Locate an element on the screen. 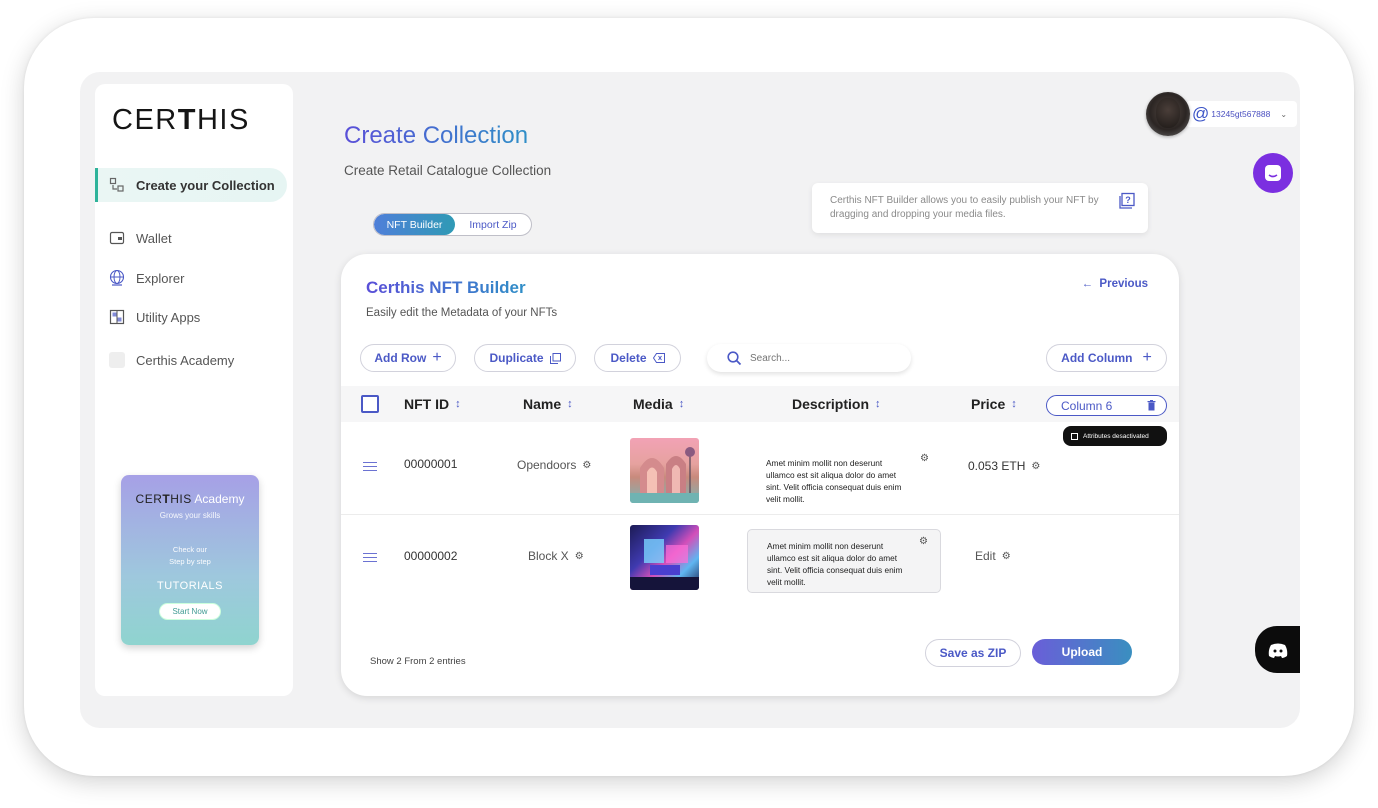  search-bar is located at coordinates (809, 358).